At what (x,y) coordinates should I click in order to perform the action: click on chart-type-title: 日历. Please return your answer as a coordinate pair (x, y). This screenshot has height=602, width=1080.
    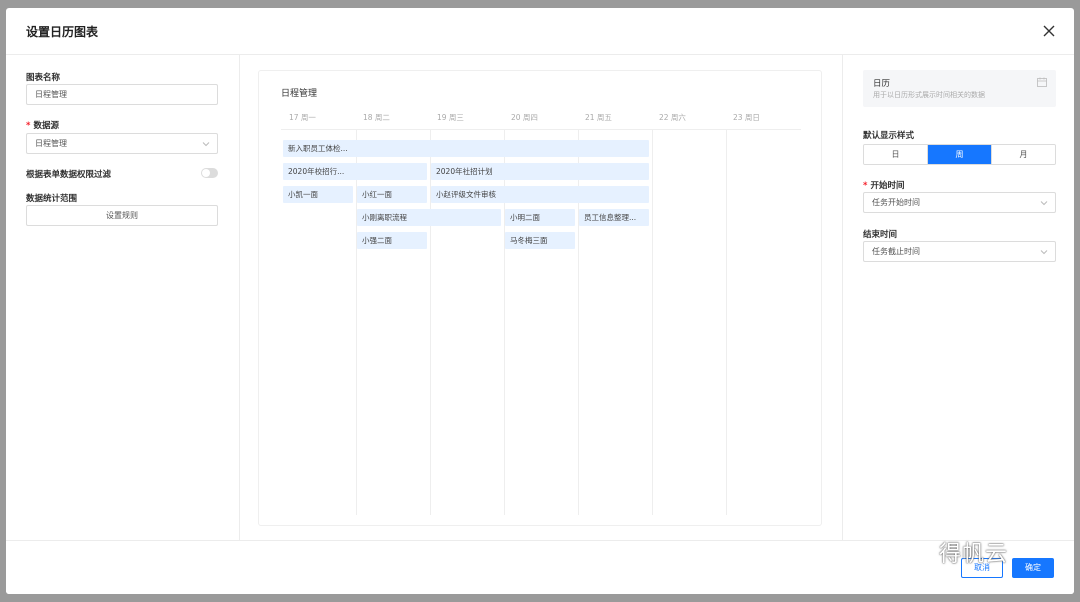
    Looking at the image, I should click on (882, 84).